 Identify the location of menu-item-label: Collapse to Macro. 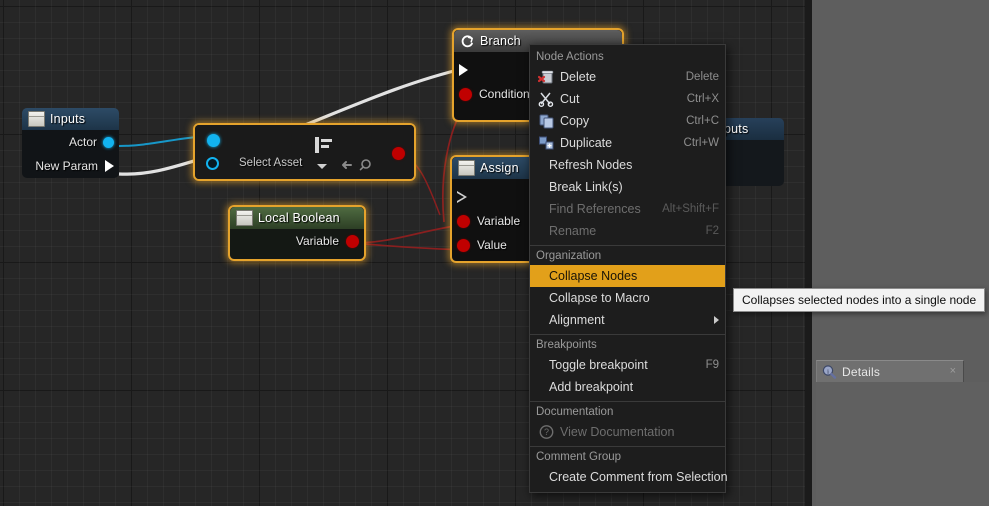
(599, 298).